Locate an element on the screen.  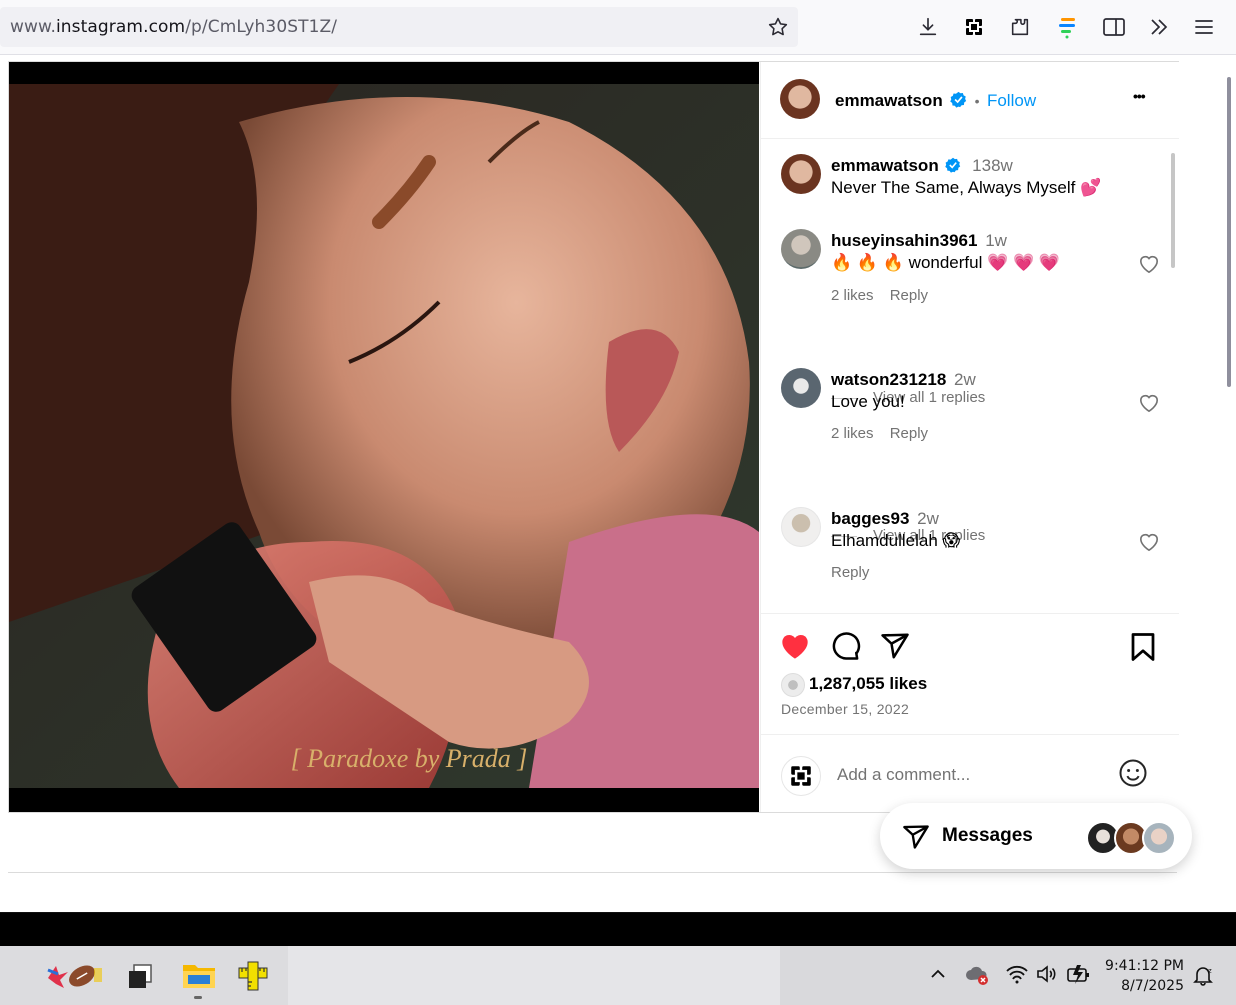
svg-text: z is located at coordinates (1210, 971).